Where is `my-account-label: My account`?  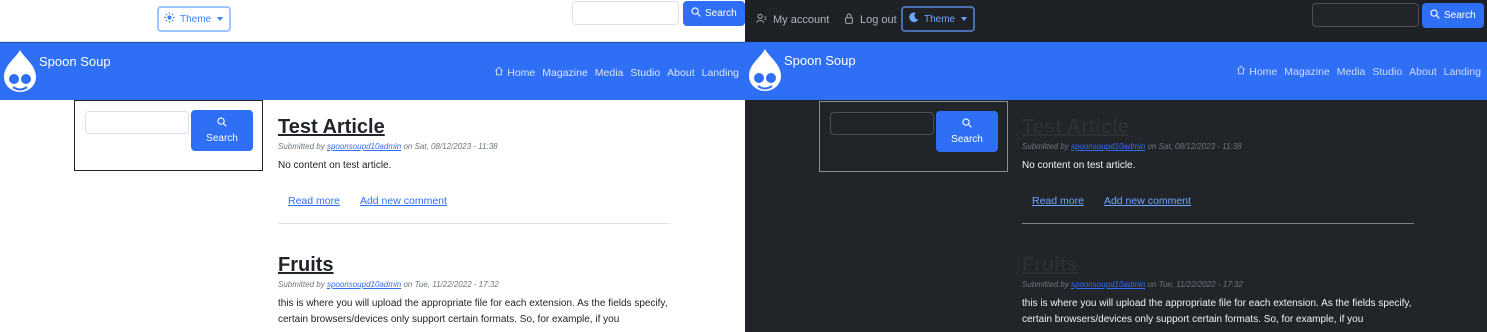 my-account-label: My account is located at coordinates (801, 20).